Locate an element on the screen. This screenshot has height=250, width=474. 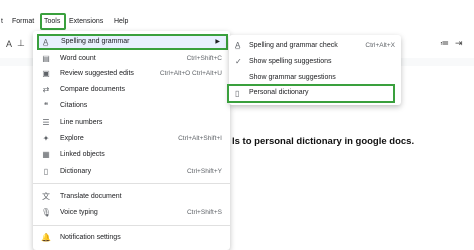
voice-shortcut: Ctrl+Shift+S is located at coordinates (204, 212).